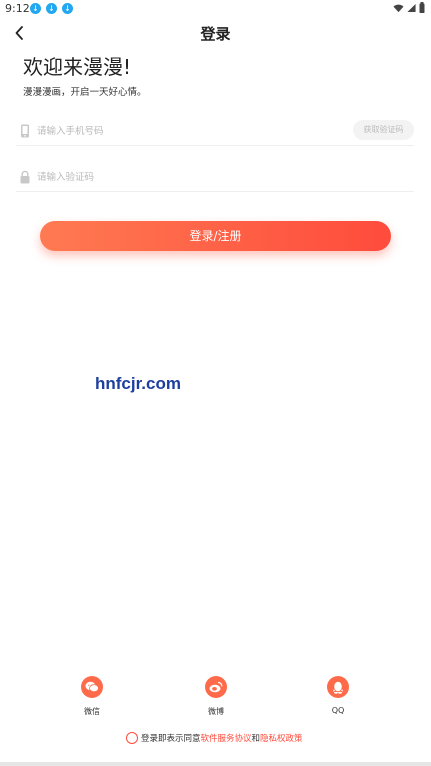  I want to click on privacy-link: 隐私权政策, so click(281, 738).